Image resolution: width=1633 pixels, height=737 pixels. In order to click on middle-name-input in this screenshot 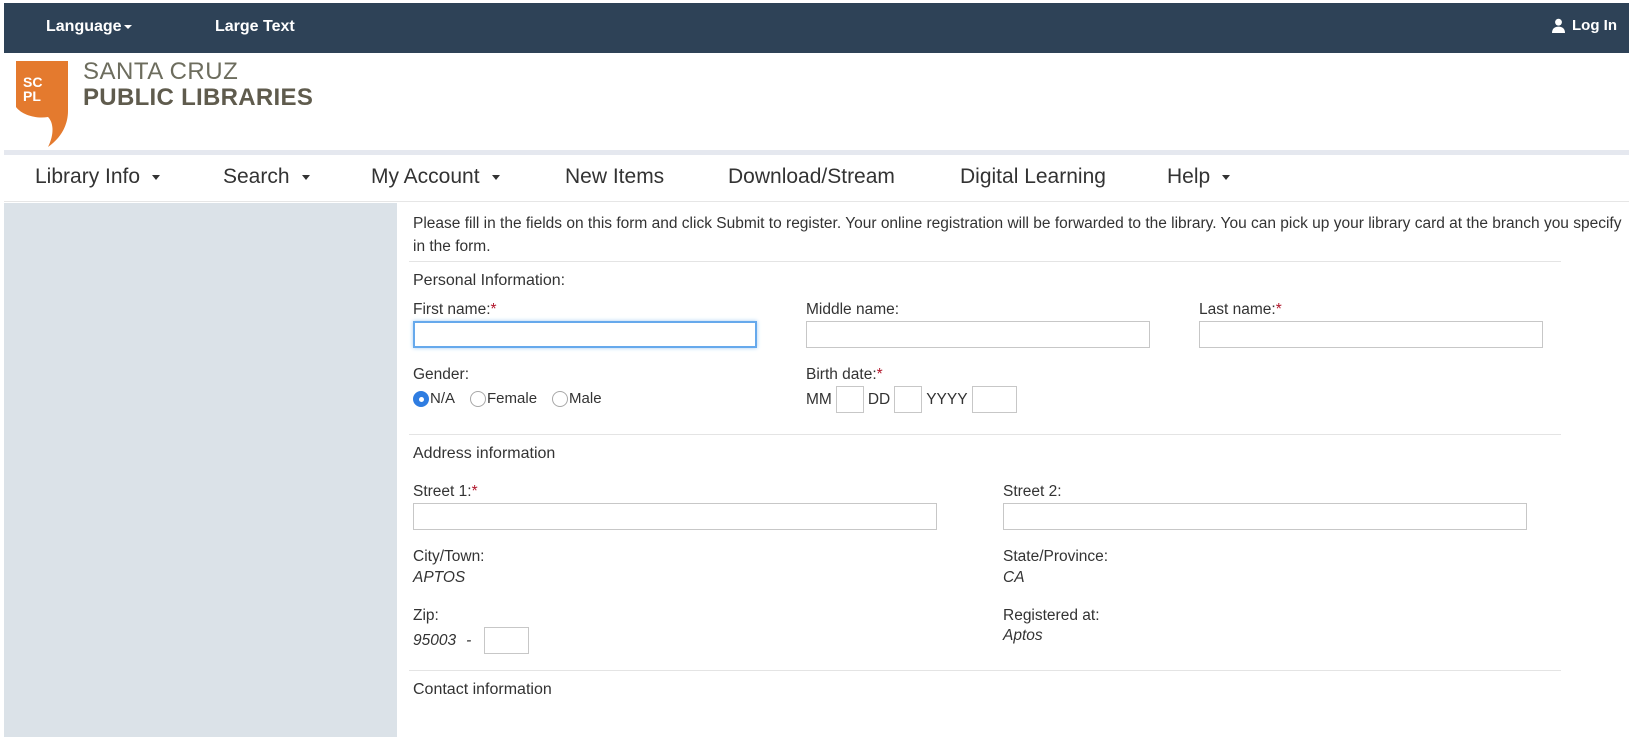, I will do `click(978, 334)`.